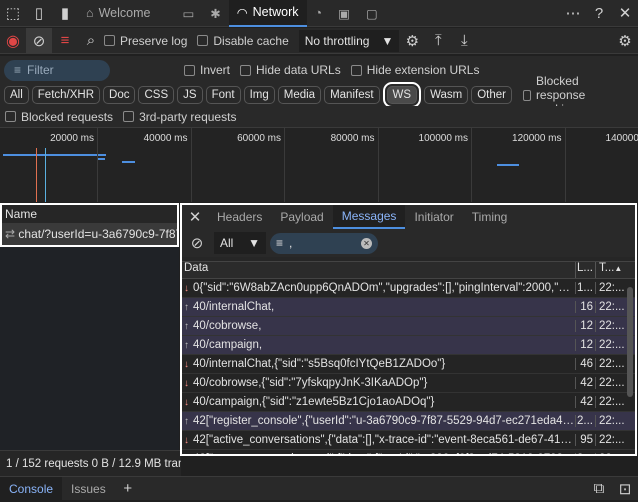 This screenshot has width=638, height=502. I want to click on tab-console: Console, so click(31, 488).